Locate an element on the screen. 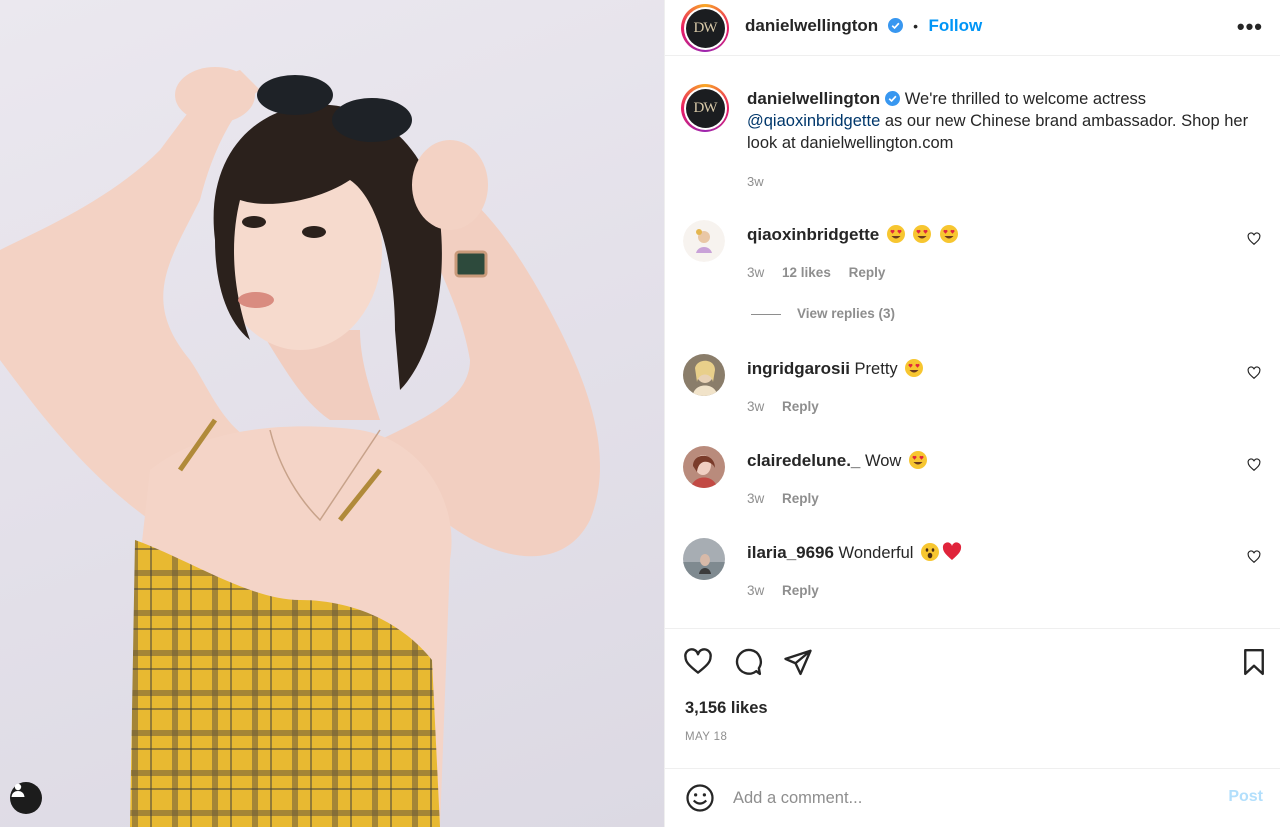 The image size is (1280, 827). post-comment-button: Post is located at coordinates (1245, 797).